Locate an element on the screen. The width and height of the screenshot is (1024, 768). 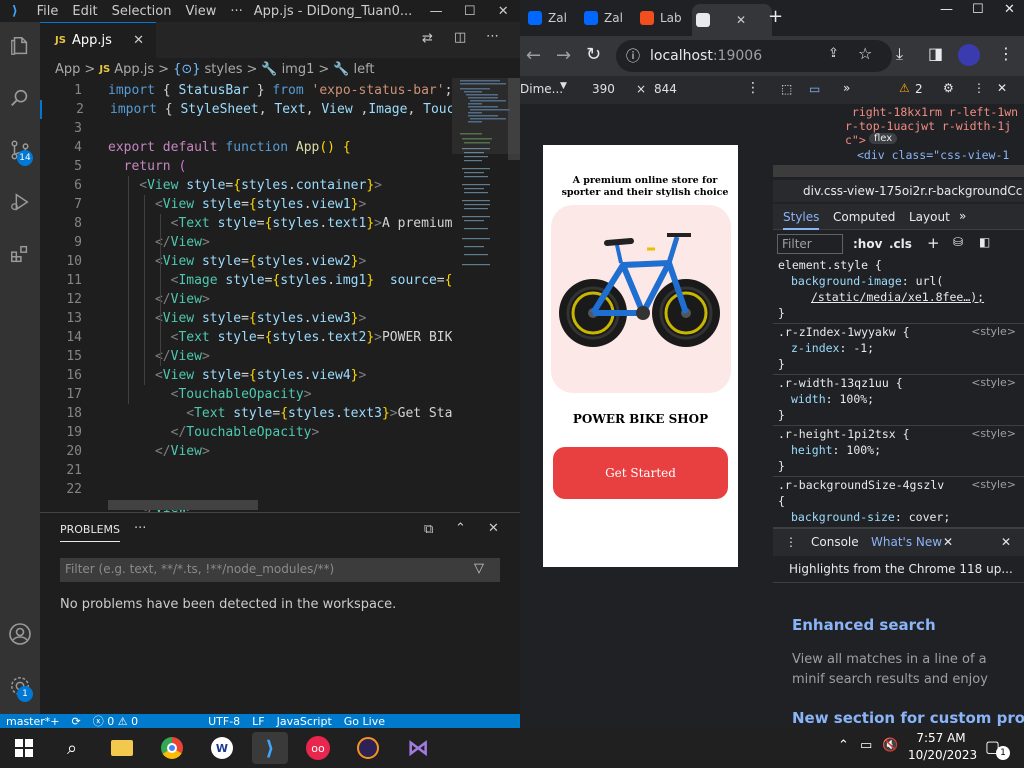
more-tabs-icon: » is located at coordinates (846, 88).